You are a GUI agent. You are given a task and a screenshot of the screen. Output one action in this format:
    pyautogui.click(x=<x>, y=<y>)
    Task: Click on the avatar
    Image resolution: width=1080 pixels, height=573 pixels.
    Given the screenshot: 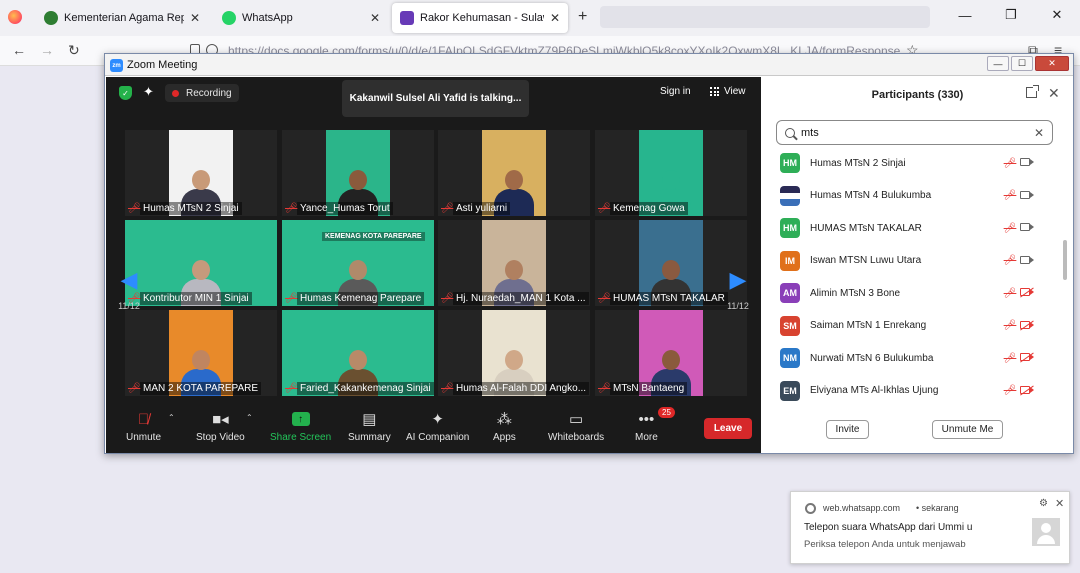 What is the action you would take?
    pyautogui.click(x=790, y=195)
    